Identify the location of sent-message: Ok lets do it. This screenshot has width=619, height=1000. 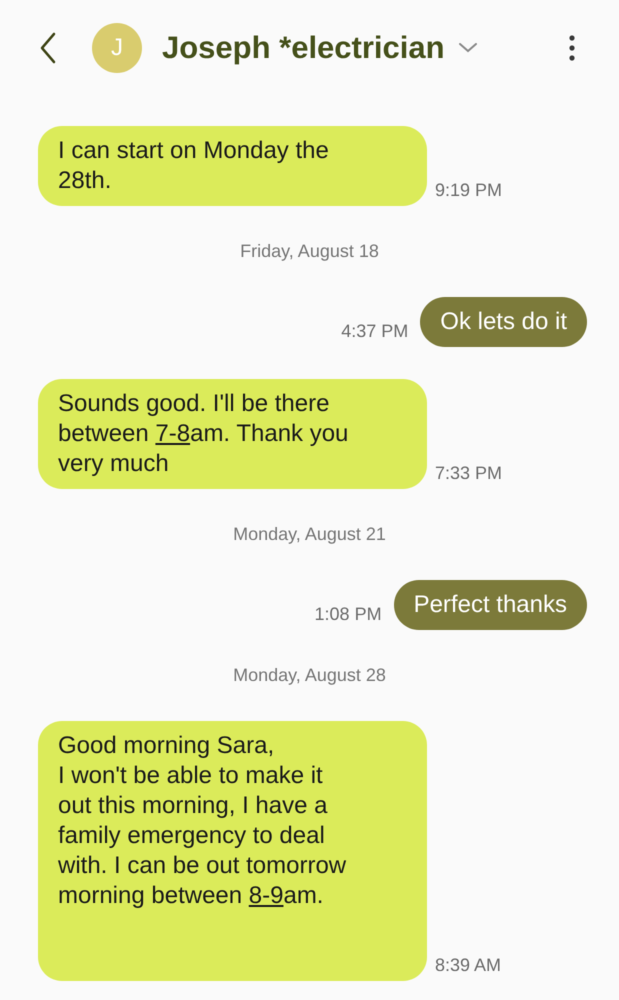
(503, 322).